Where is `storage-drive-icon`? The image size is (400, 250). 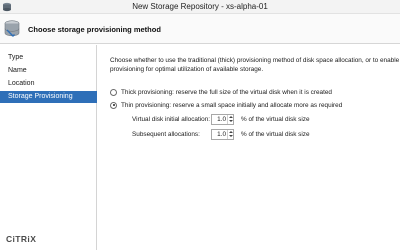 storage-drive-icon is located at coordinates (12, 28).